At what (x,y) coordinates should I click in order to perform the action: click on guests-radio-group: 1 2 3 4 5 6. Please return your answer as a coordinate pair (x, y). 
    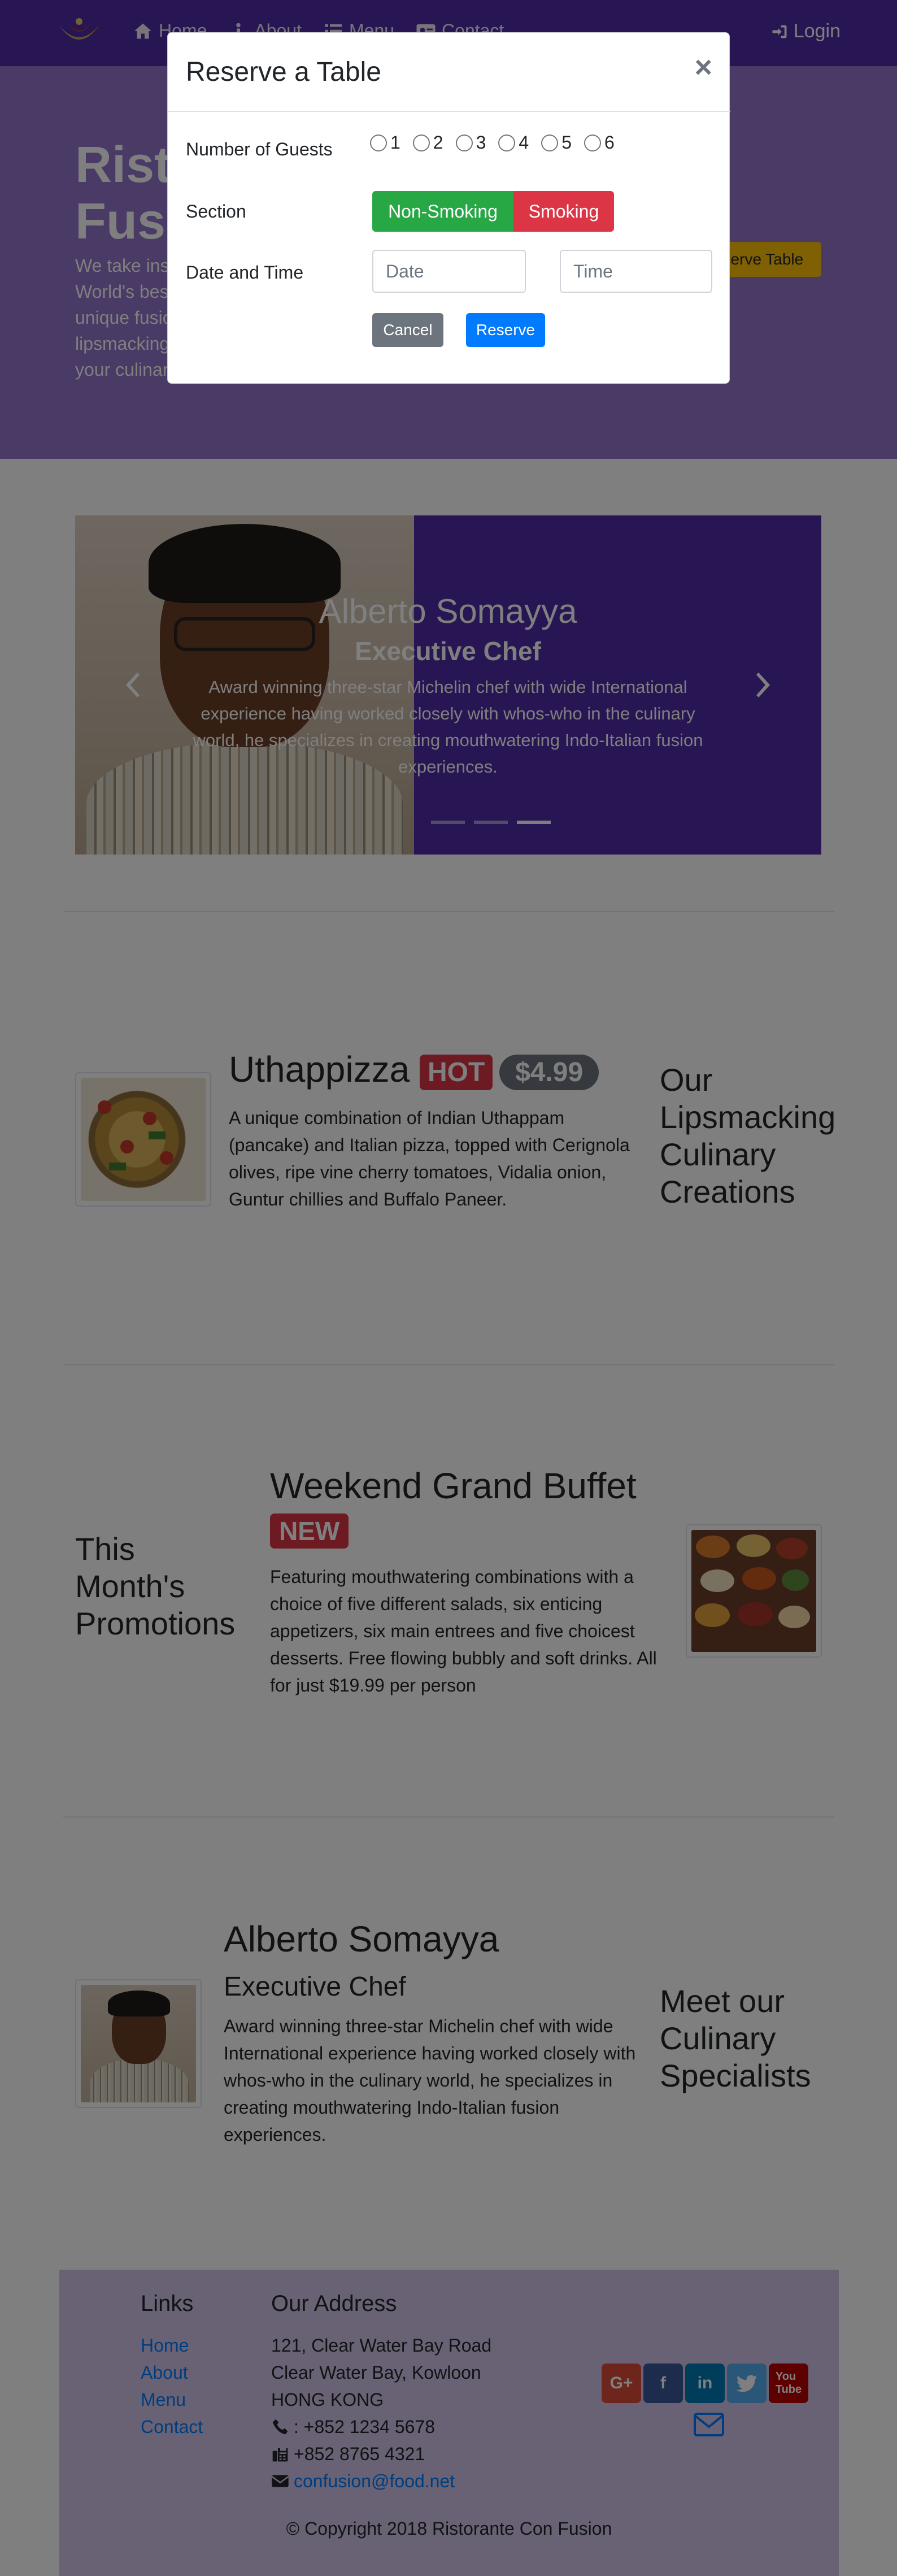
    Looking at the image, I should click on (492, 142).